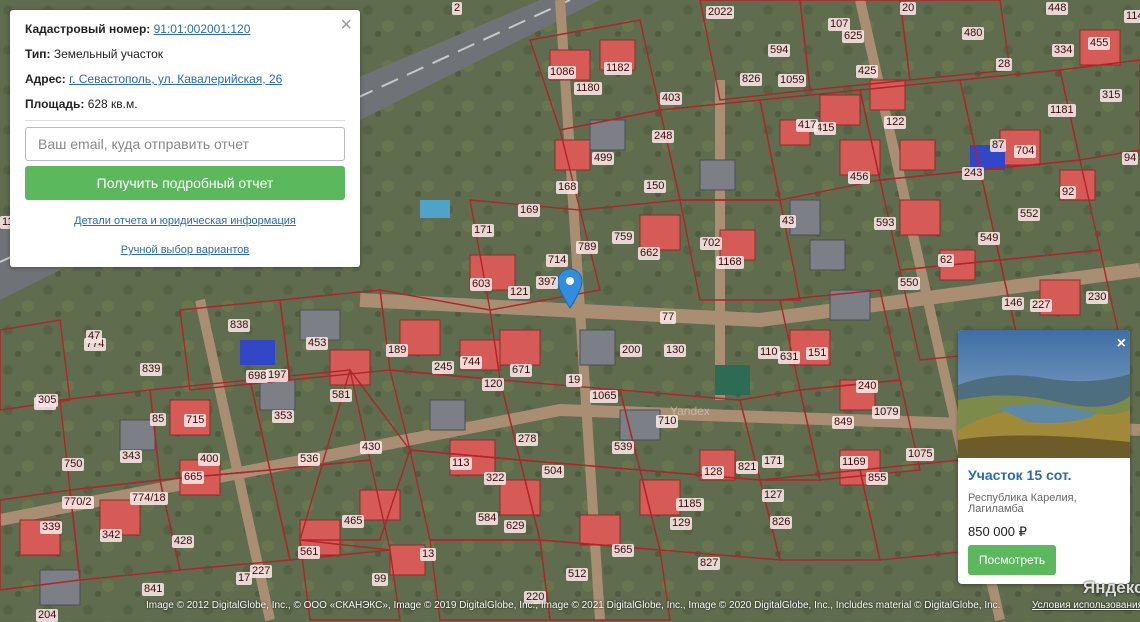  What do you see at coordinates (151, 369) in the screenshot?
I see `parcel-label: 839` at bounding box center [151, 369].